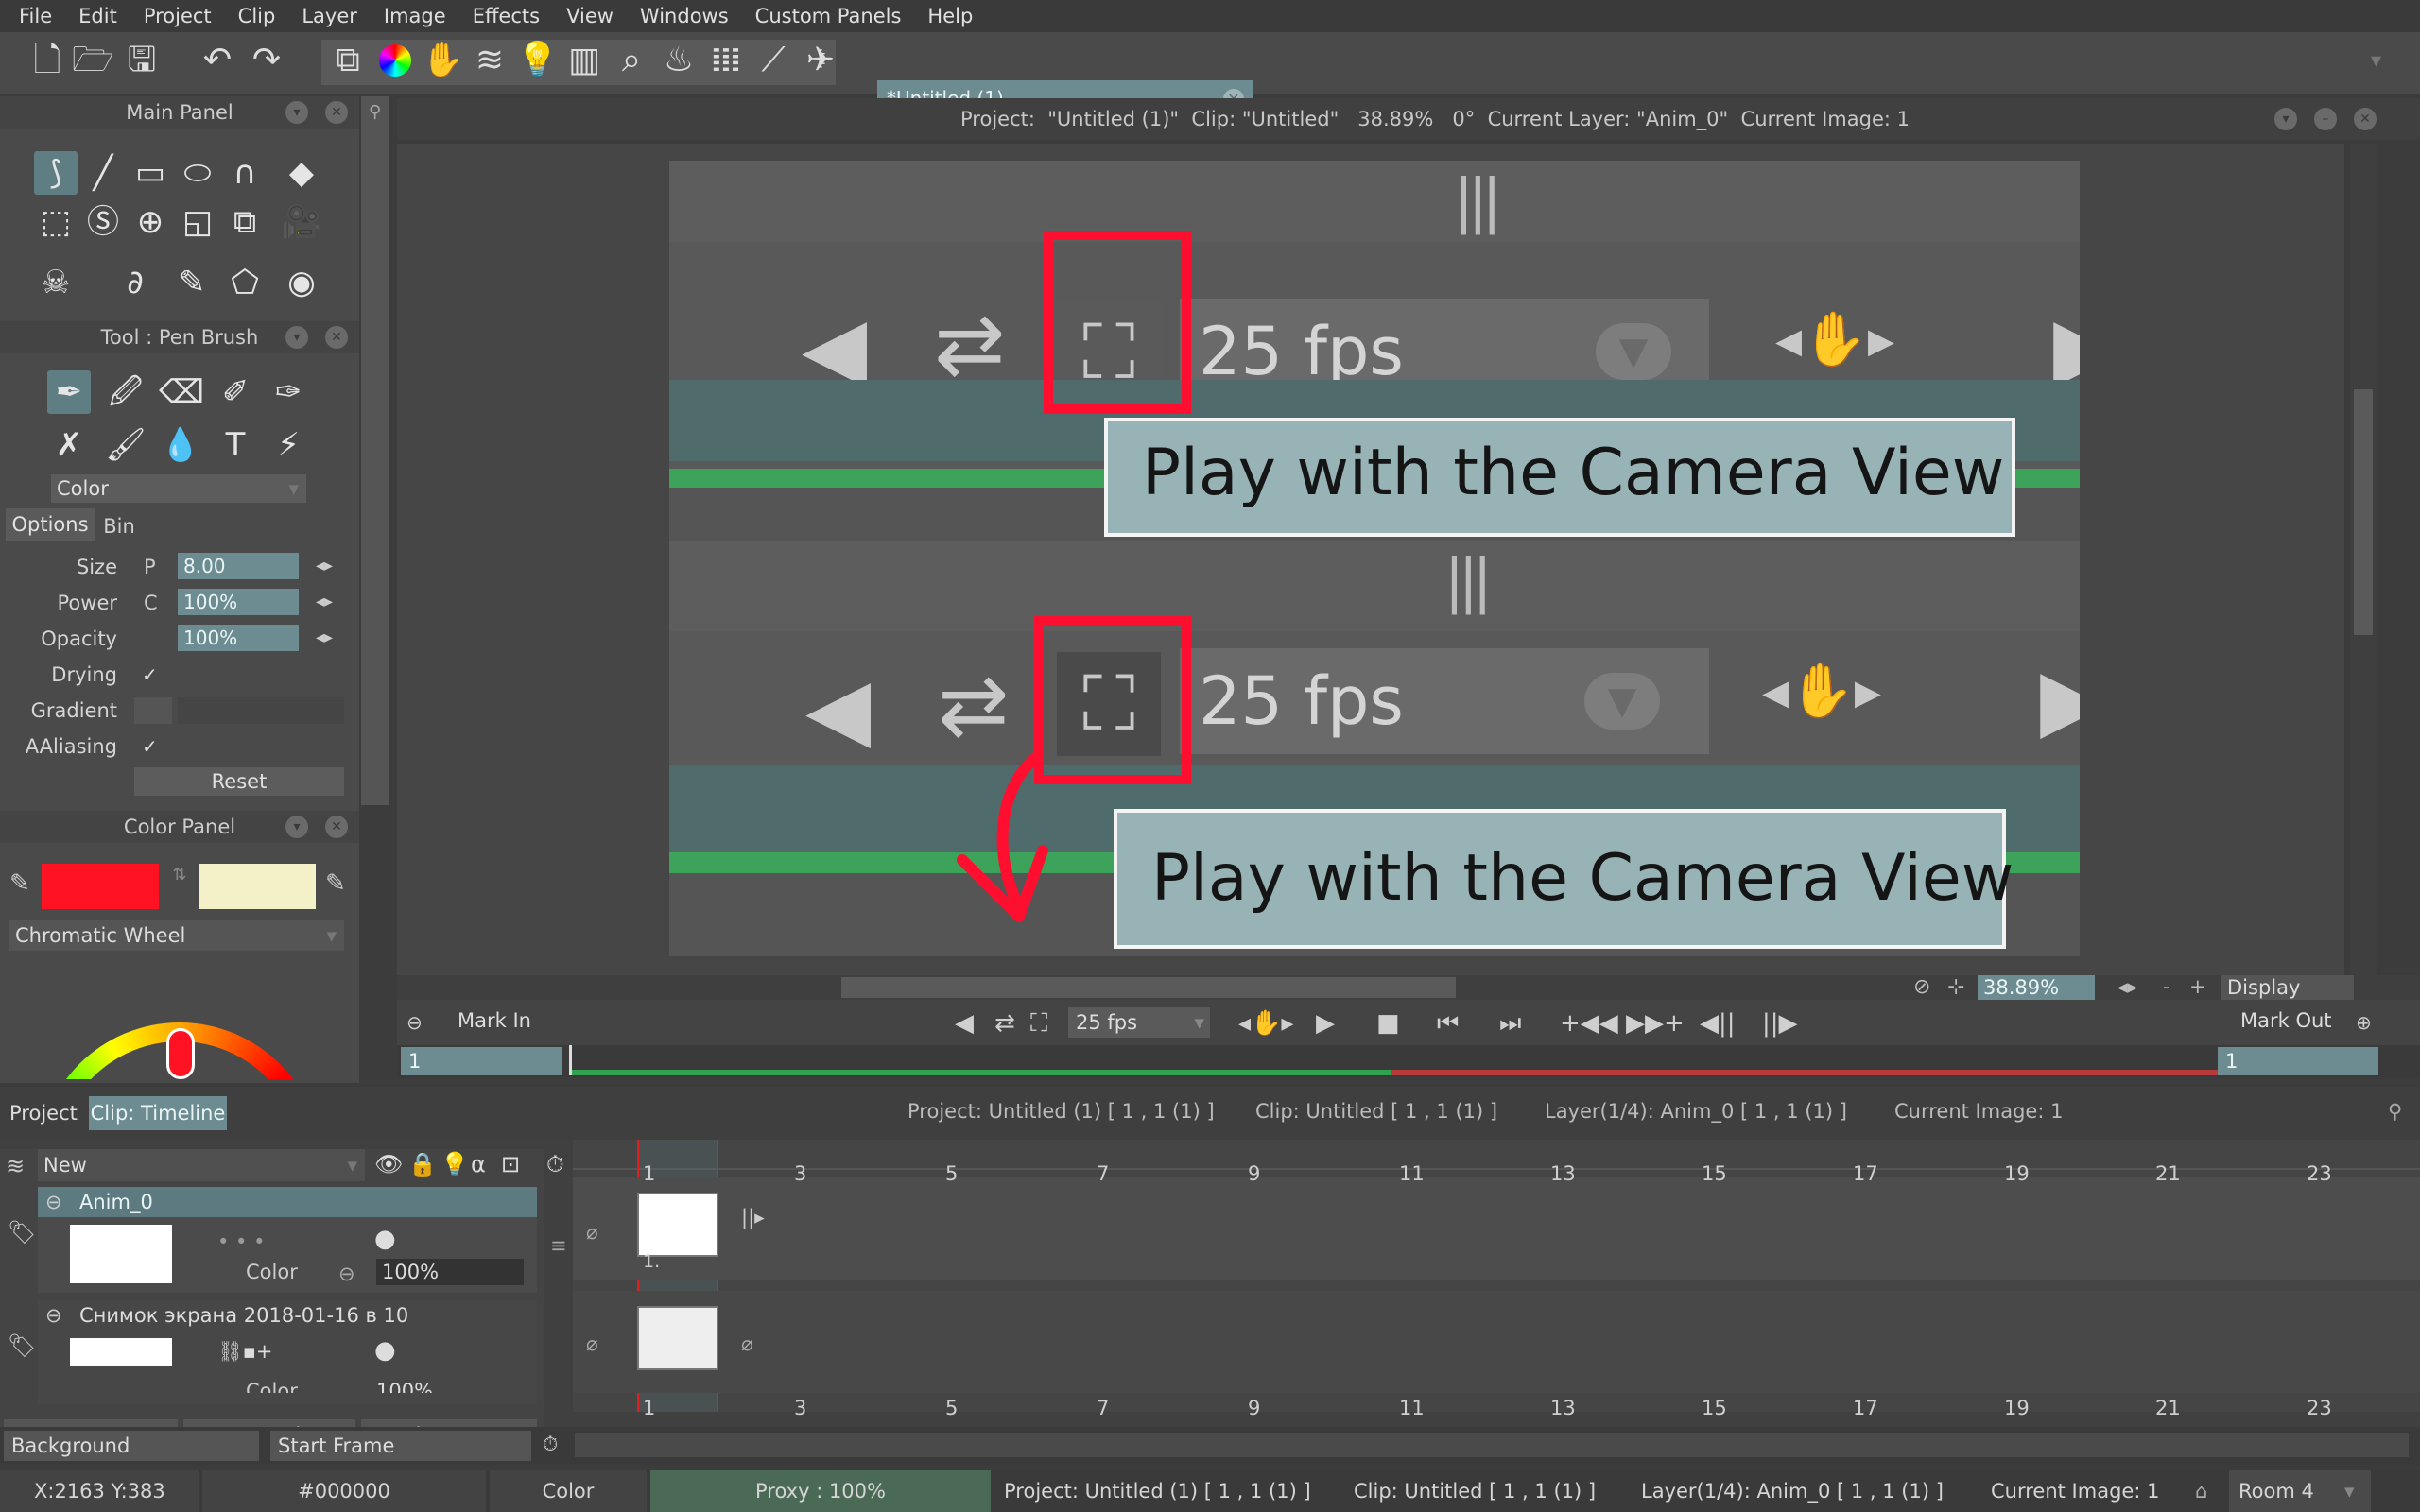  Describe the element at coordinates (43, 1113) in the screenshot. I see `tab-project: Project` at that location.